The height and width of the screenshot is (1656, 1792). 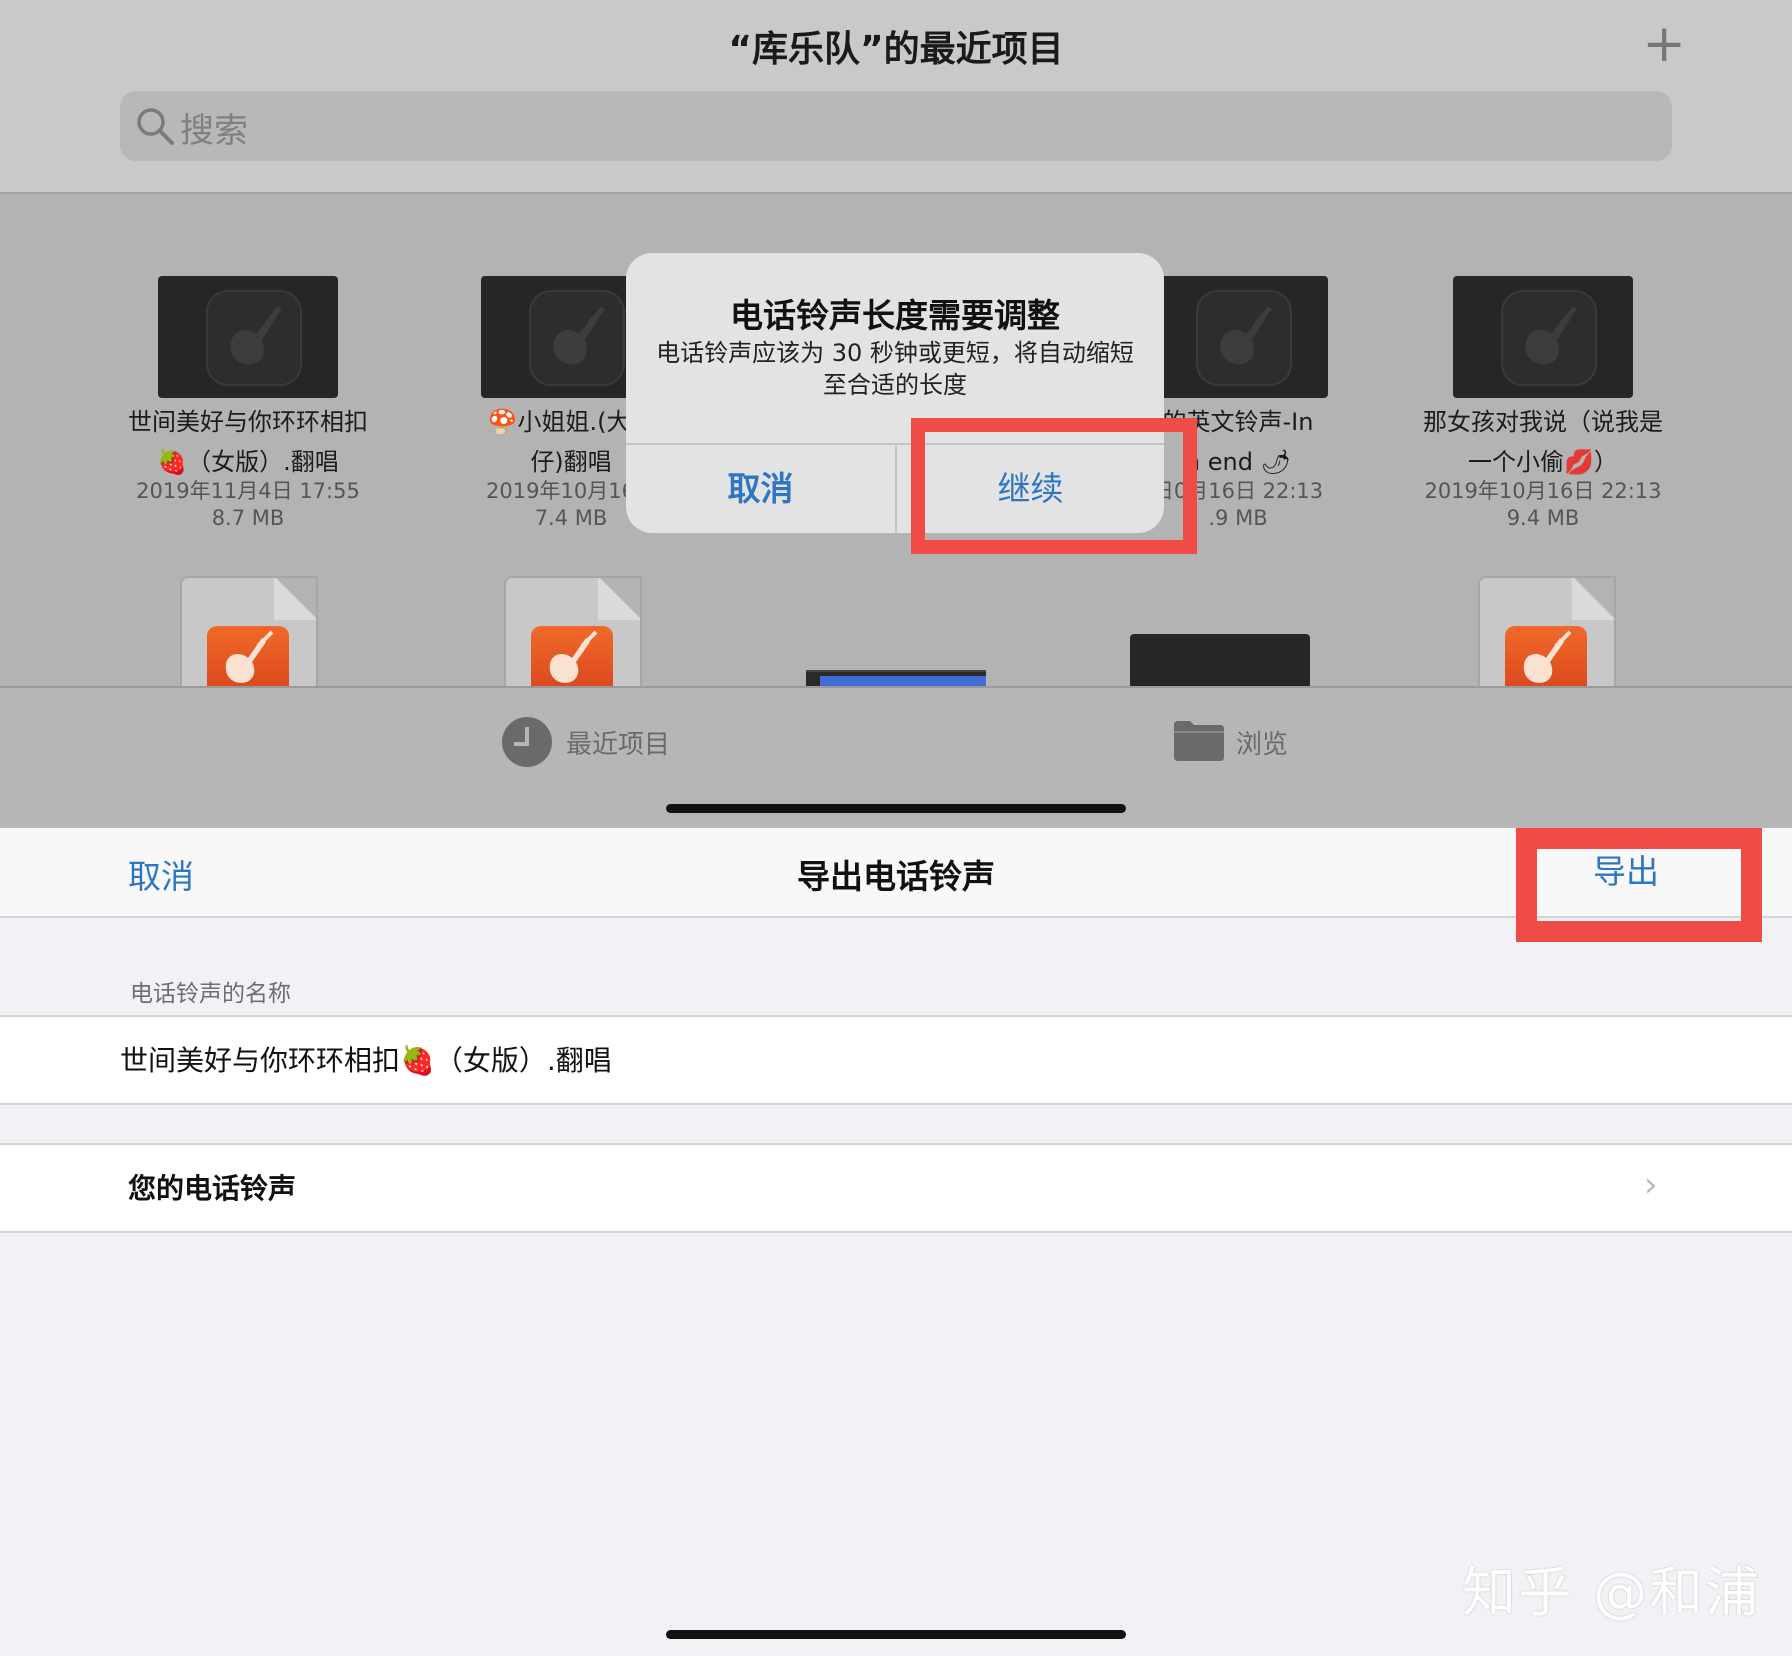 I want to click on picker-title: “库乐队”的最近项目, so click(x=896, y=49).